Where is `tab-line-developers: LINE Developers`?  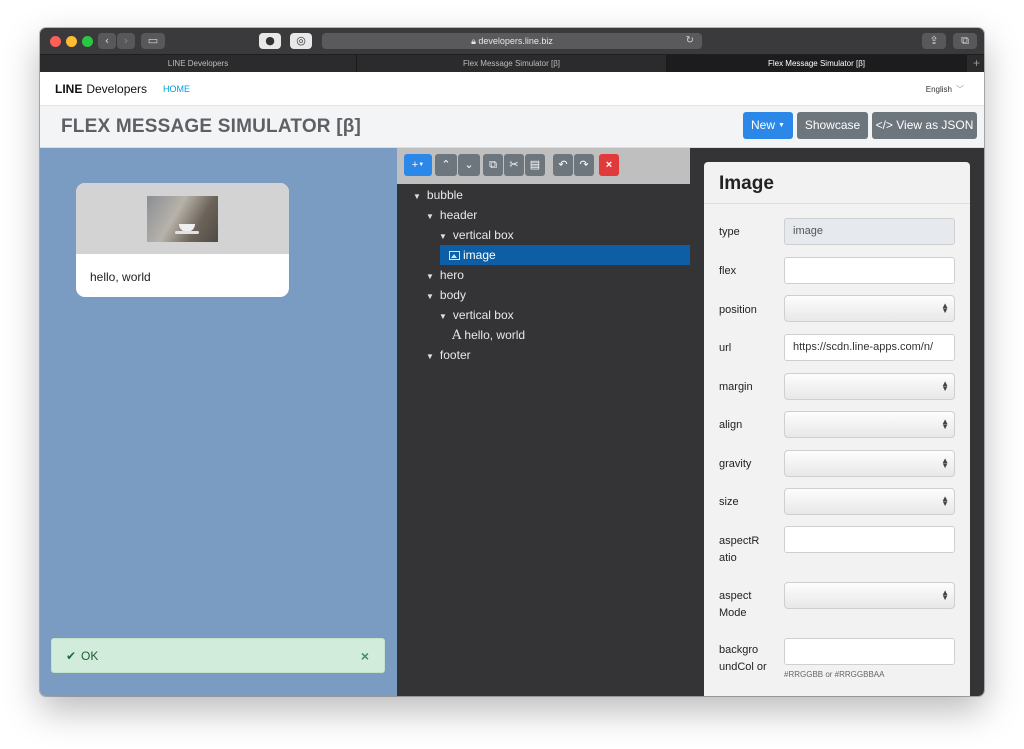 tab-line-developers: LINE Developers is located at coordinates (198, 64).